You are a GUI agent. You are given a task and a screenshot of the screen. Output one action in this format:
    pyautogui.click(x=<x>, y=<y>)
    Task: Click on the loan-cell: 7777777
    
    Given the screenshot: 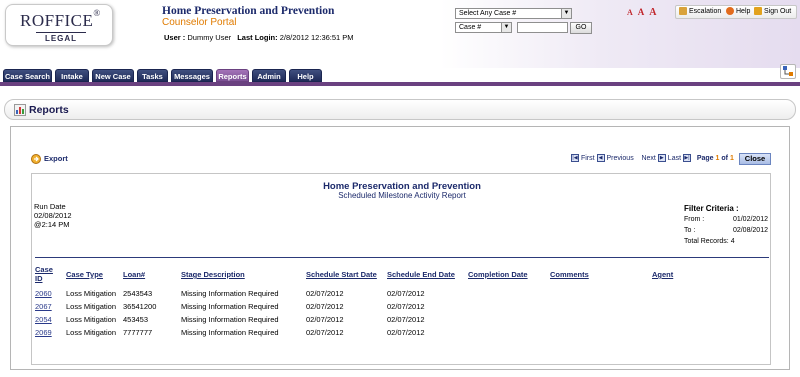 What is the action you would take?
    pyautogui.click(x=138, y=332)
    